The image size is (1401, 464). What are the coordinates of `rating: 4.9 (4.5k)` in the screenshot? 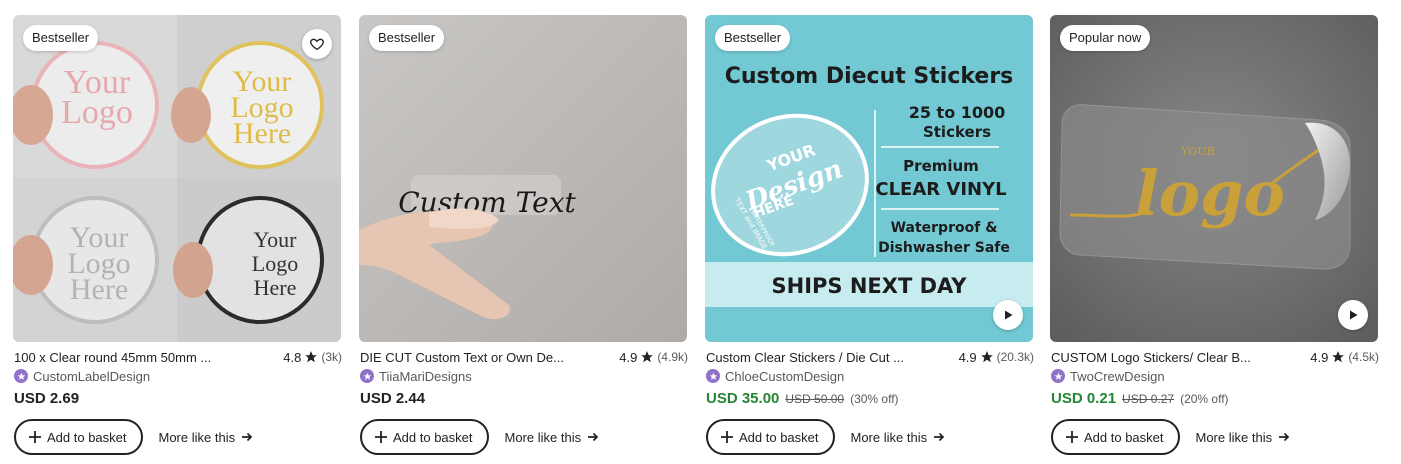 It's located at (1344, 357).